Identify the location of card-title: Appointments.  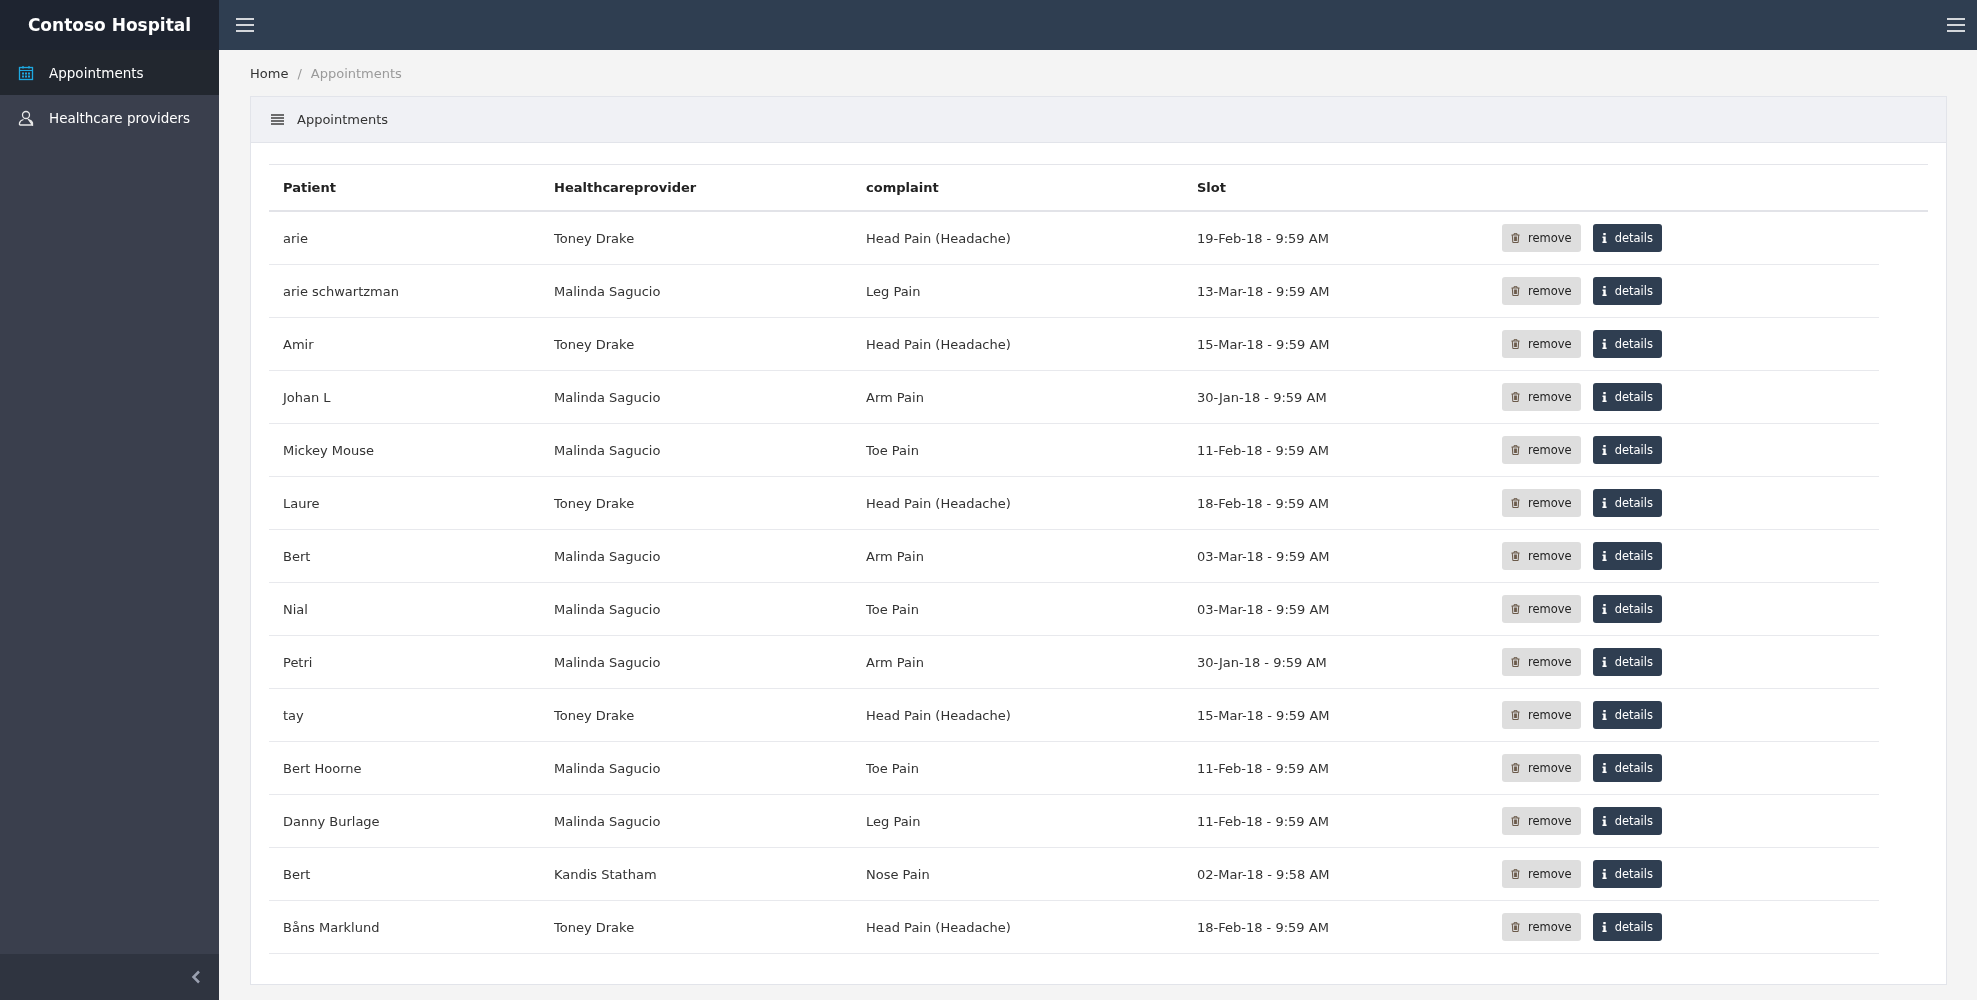
(343, 119).